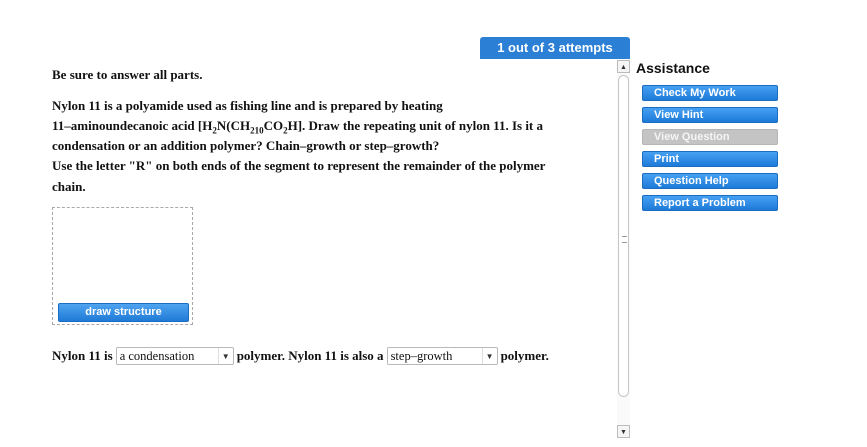  I want to click on scroll-thumb, so click(623, 236).